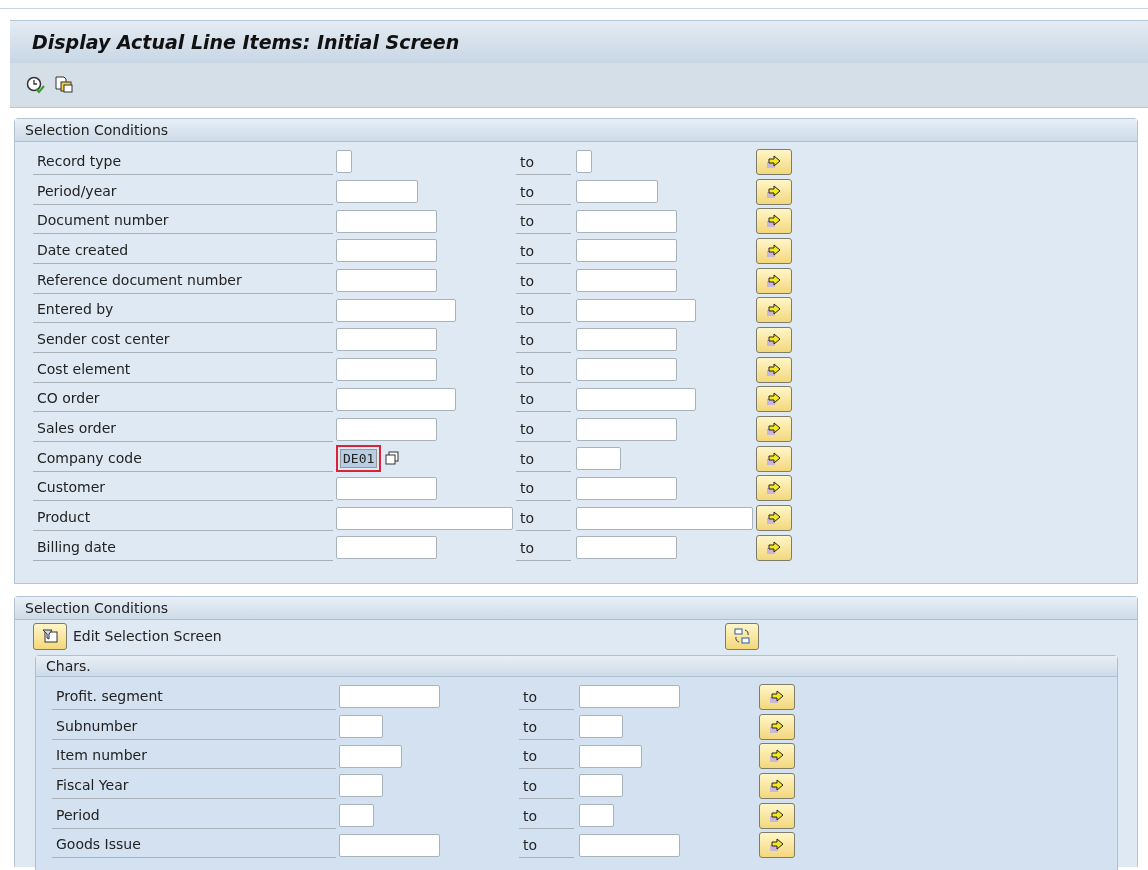 Image resolution: width=1148 pixels, height=870 pixels. I want to click on clock-check-icon, so click(36, 85).